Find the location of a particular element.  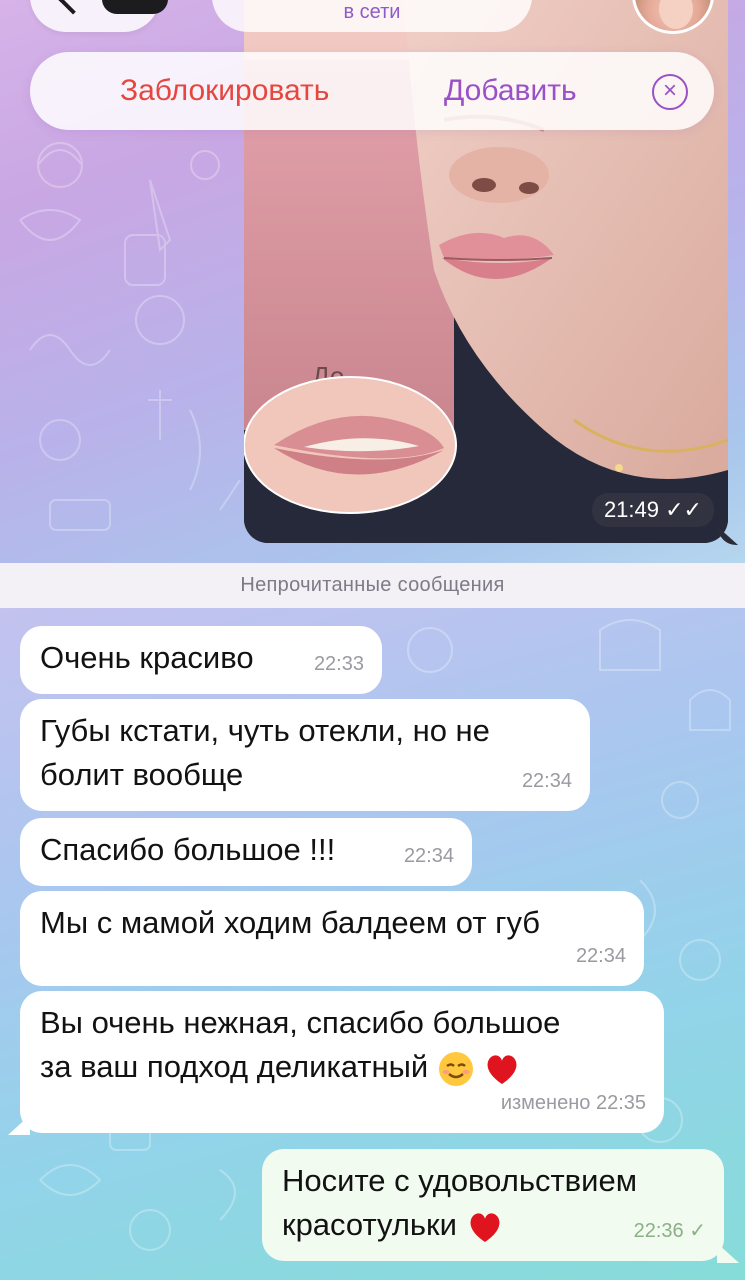

message-bubble: Спасибо большое !!! 22:34 is located at coordinates (246, 852).